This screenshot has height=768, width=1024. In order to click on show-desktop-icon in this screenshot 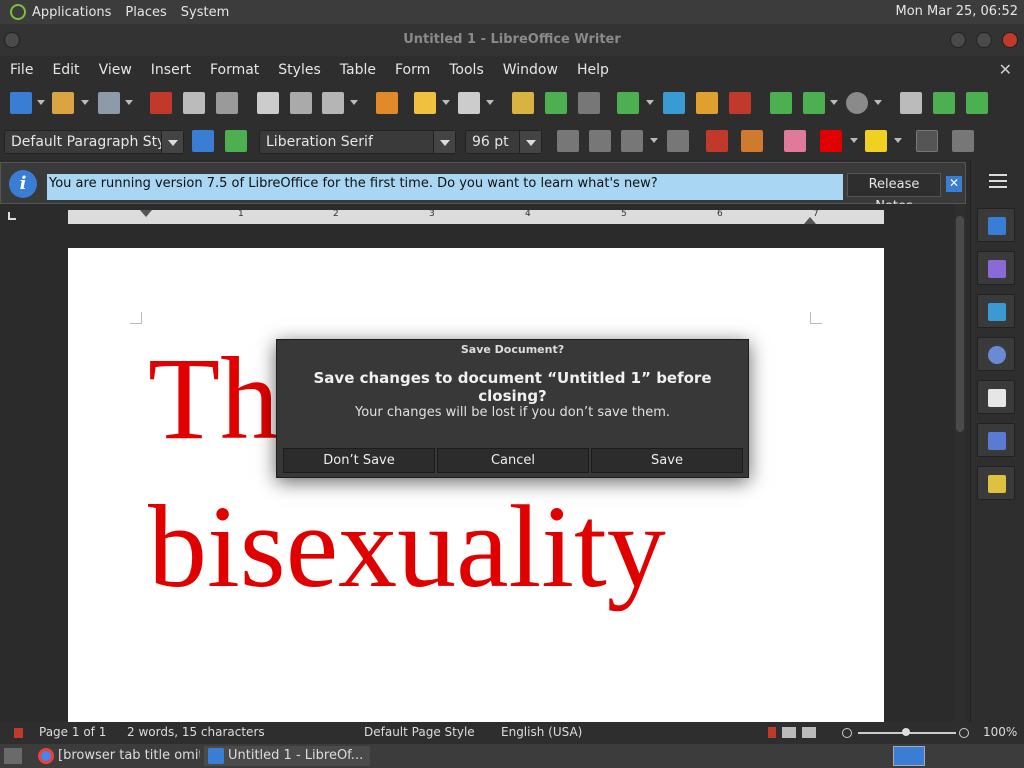, I will do `click(13, 756)`.